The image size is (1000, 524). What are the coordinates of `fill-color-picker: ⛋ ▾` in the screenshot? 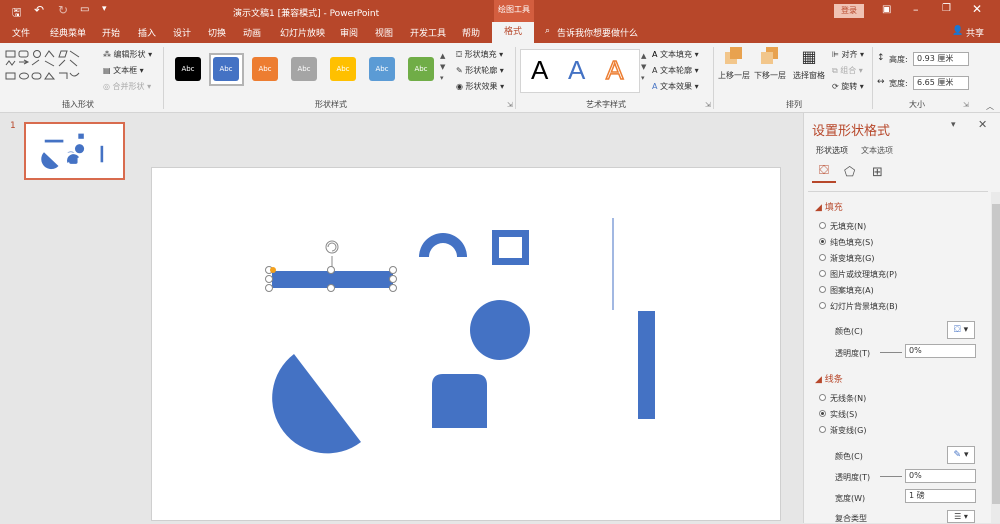 It's located at (961, 330).